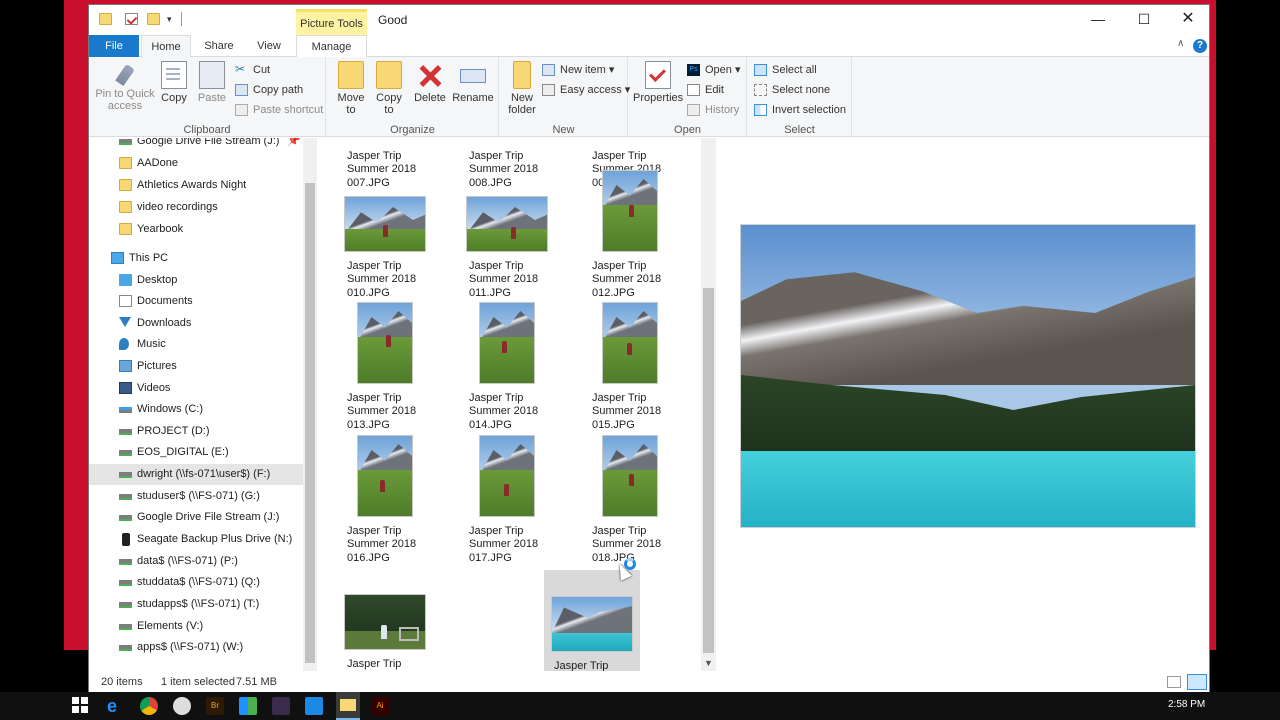 The width and height of the screenshot is (1280, 720). What do you see at coordinates (708, 663) in the screenshot?
I see `scroll-down-icon: ▼` at bounding box center [708, 663].